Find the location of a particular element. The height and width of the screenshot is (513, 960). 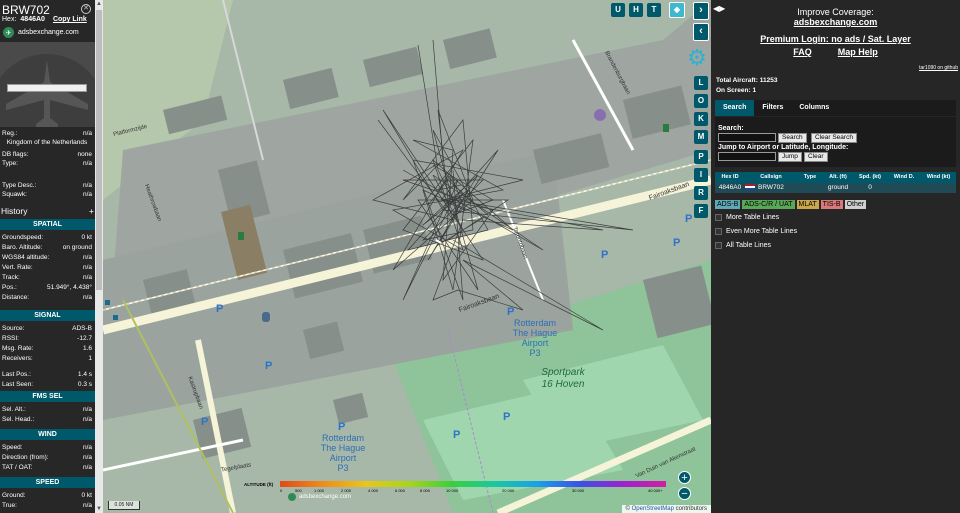

source-badge: MLAT is located at coordinates (807, 204).